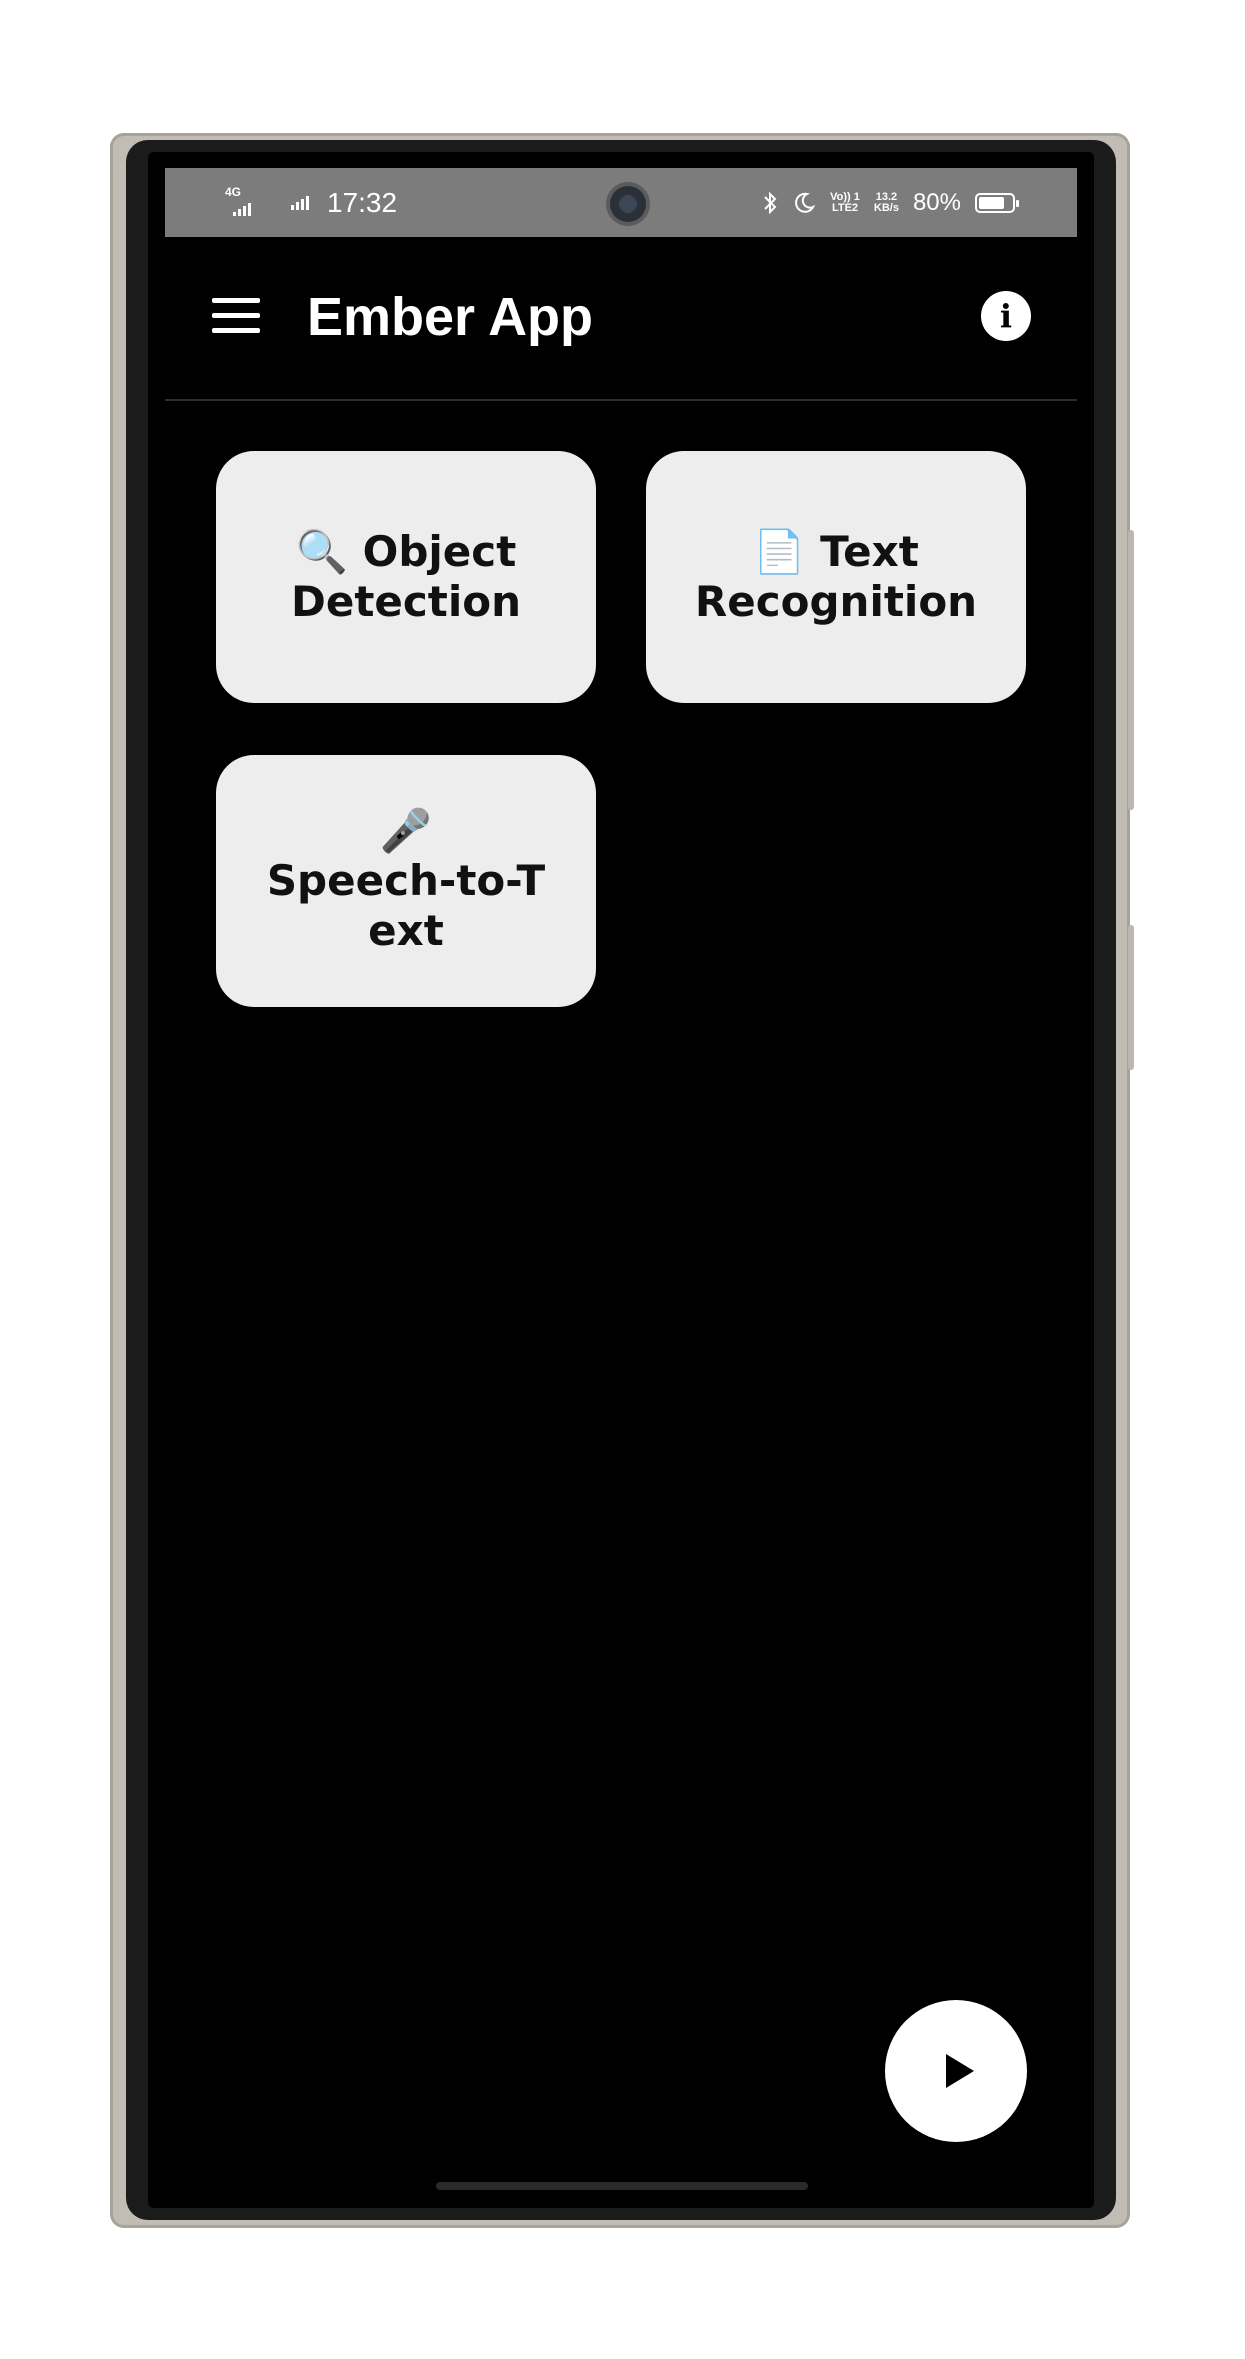 This screenshot has height=2359, width=1245. What do you see at coordinates (779, 551) in the screenshot?
I see `document-icon: 📄` at bounding box center [779, 551].